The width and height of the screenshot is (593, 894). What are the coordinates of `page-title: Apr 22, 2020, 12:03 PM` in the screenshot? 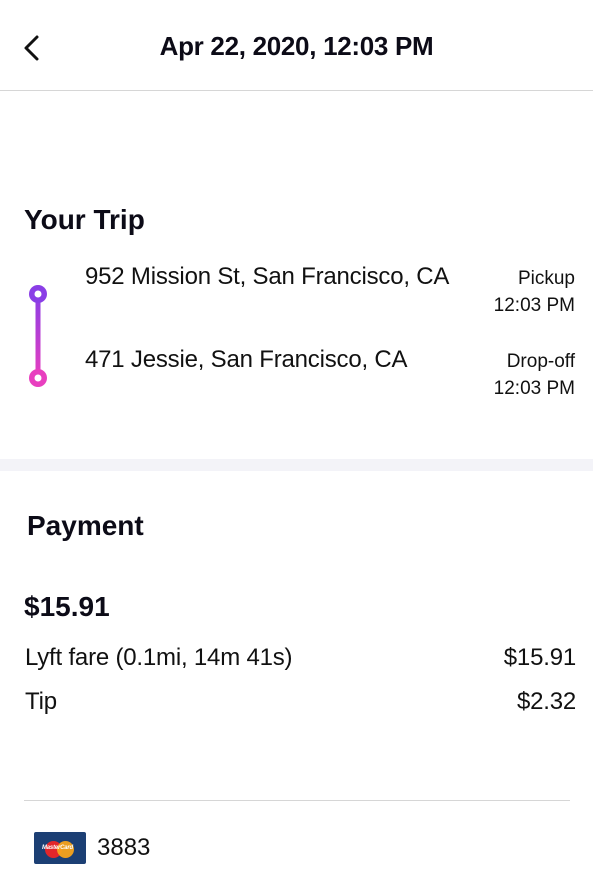 It's located at (296, 46).